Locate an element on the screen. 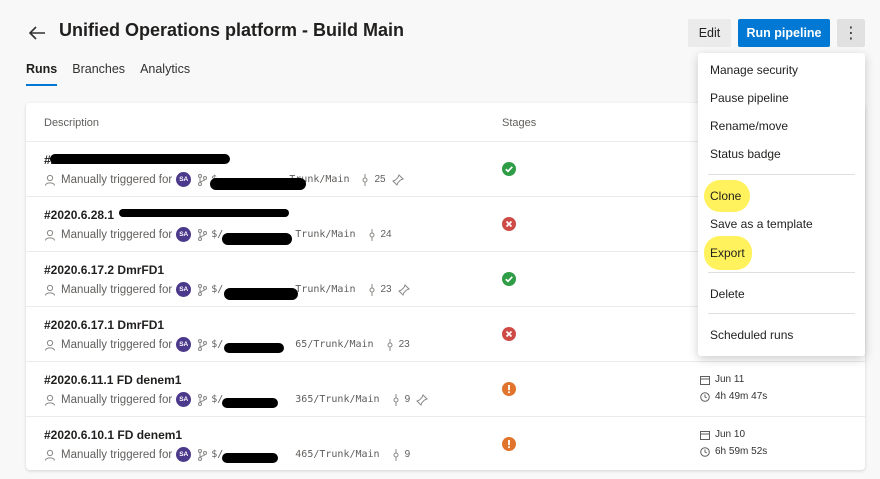 Image resolution: width=880 pixels, height=479 pixels. run-title: #2020.6.10.1 FD denem1 is located at coordinates (113, 435).